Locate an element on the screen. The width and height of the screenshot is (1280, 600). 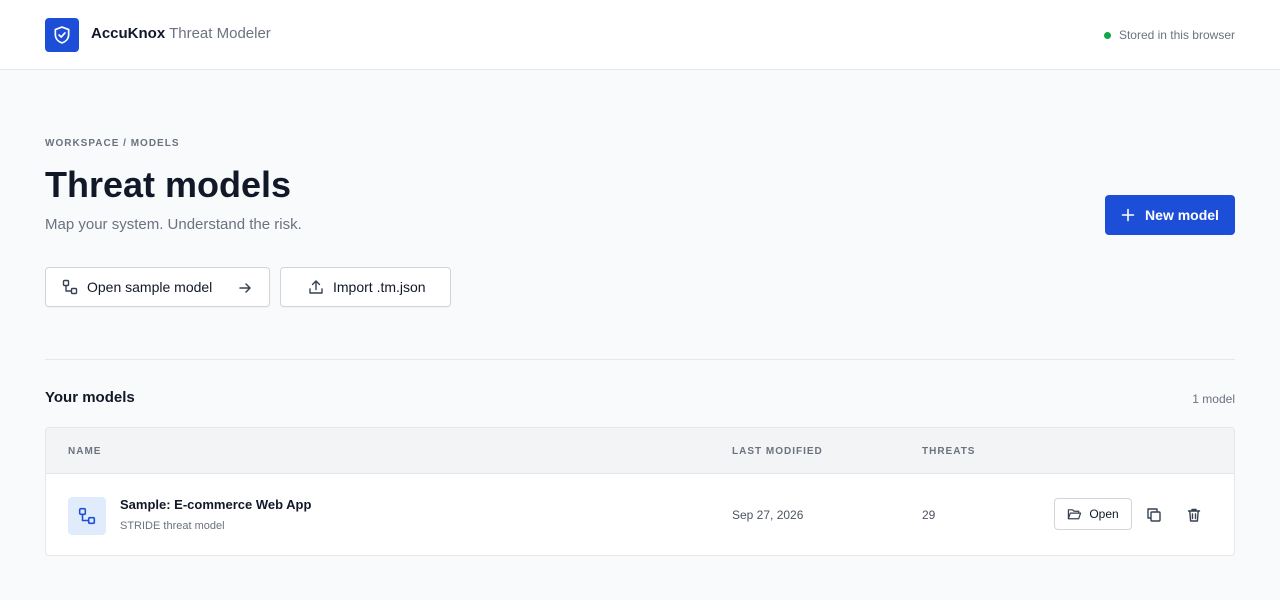
open-model-button: Open is located at coordinates (1093, 514).